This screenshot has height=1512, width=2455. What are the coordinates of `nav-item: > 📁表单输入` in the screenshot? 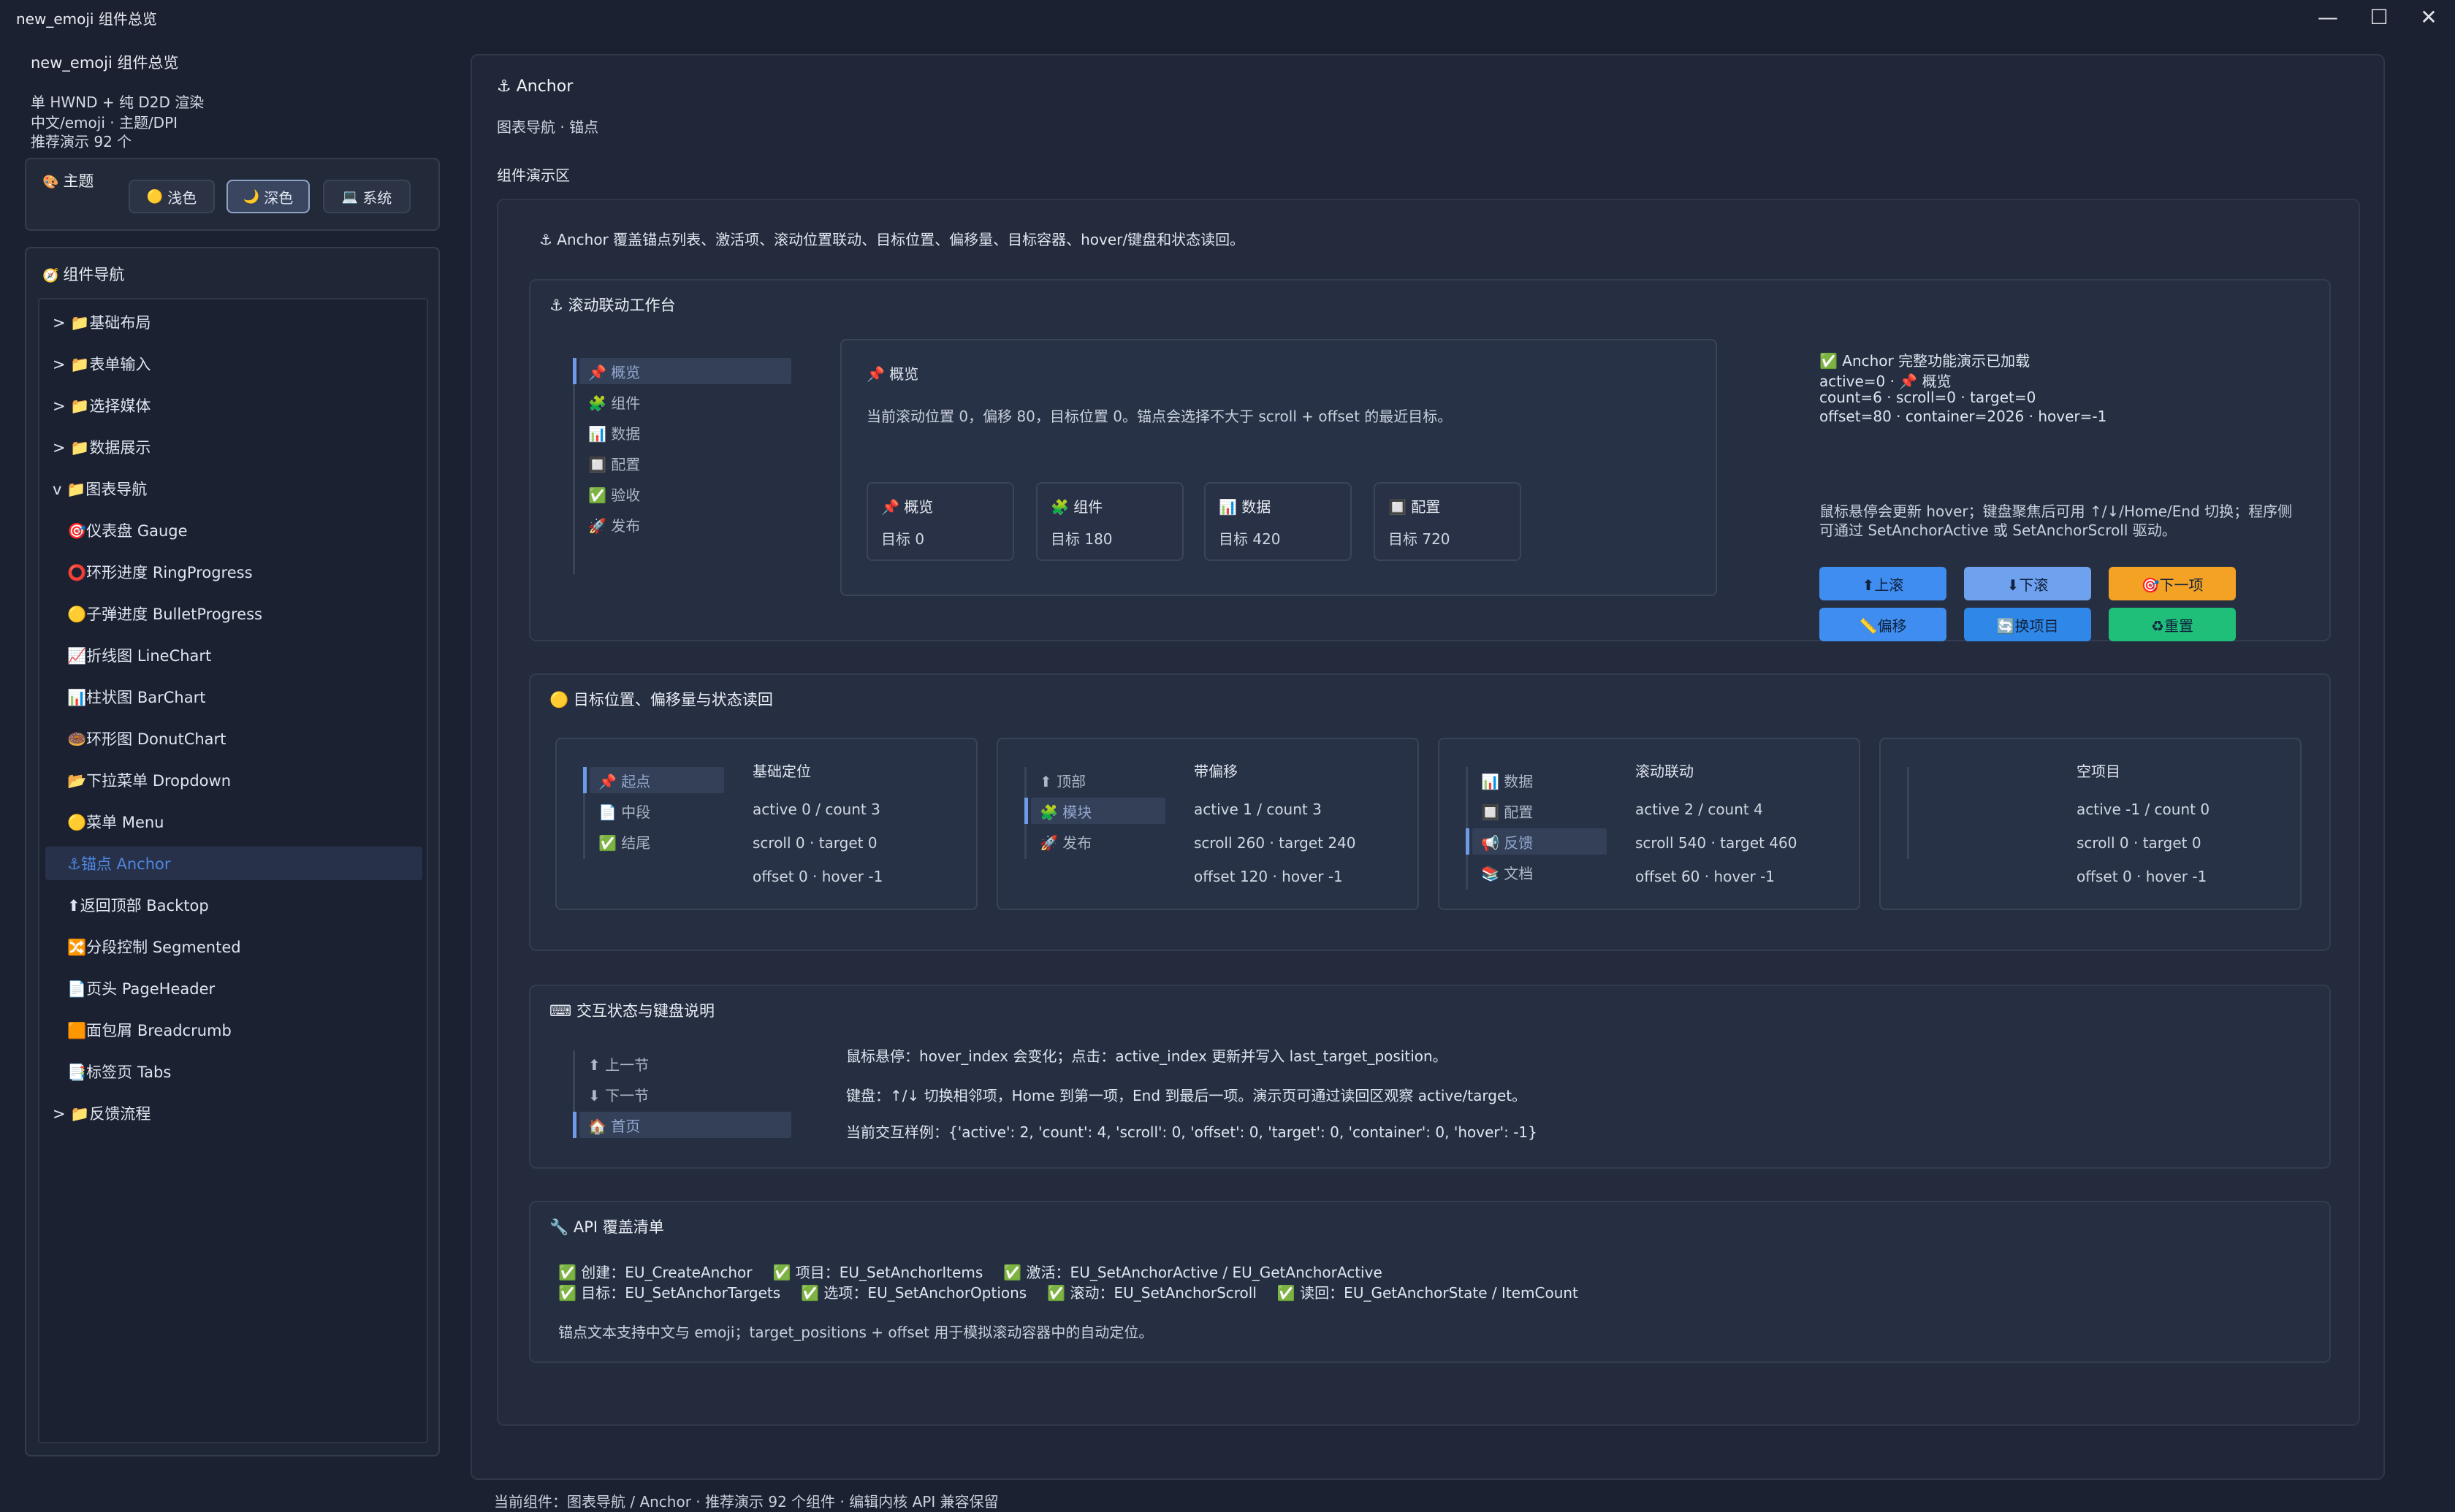 It's located at (233, 364).